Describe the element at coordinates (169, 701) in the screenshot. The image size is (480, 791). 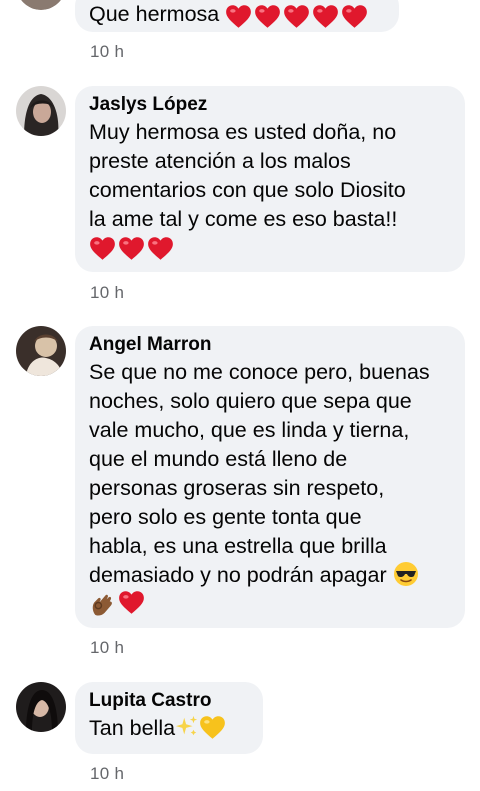
I see `comment-author: Lupita Castro` at that location.